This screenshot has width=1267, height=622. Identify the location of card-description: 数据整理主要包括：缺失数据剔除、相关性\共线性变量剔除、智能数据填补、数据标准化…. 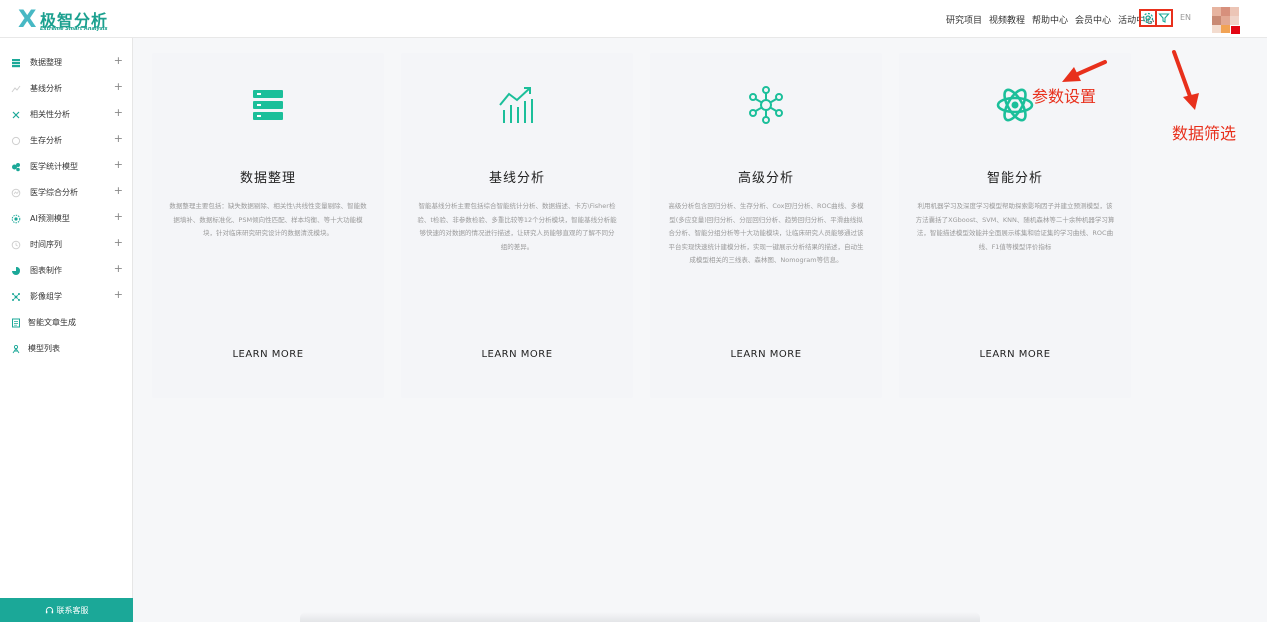
(268, 220).